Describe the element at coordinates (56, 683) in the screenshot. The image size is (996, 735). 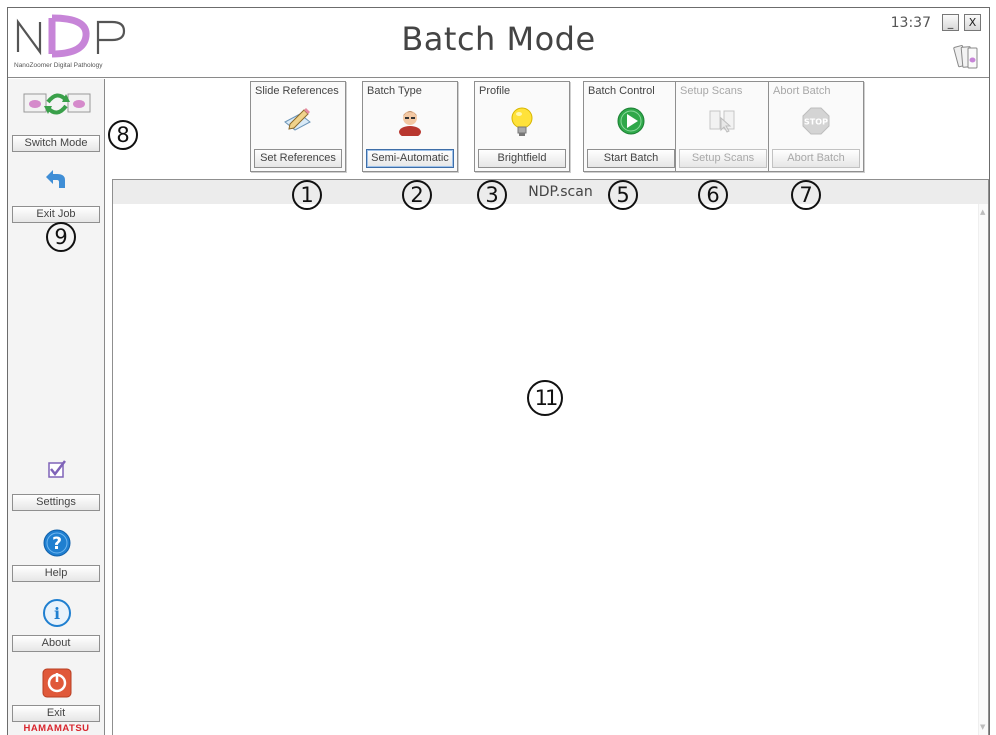
I see `power-icon` at that location.